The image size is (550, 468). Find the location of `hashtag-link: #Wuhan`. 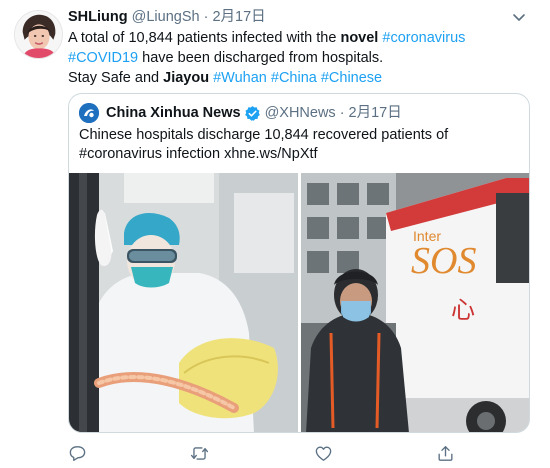

hashtag-link: #Wuhan is located at coordinates (240, 78).